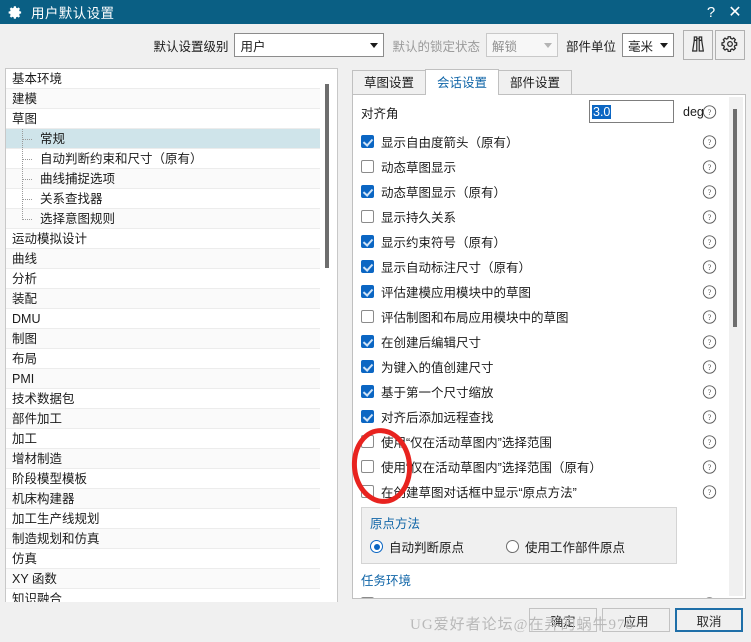  I want to click on tree-item: 加工生产线规划, so click(163, 519).